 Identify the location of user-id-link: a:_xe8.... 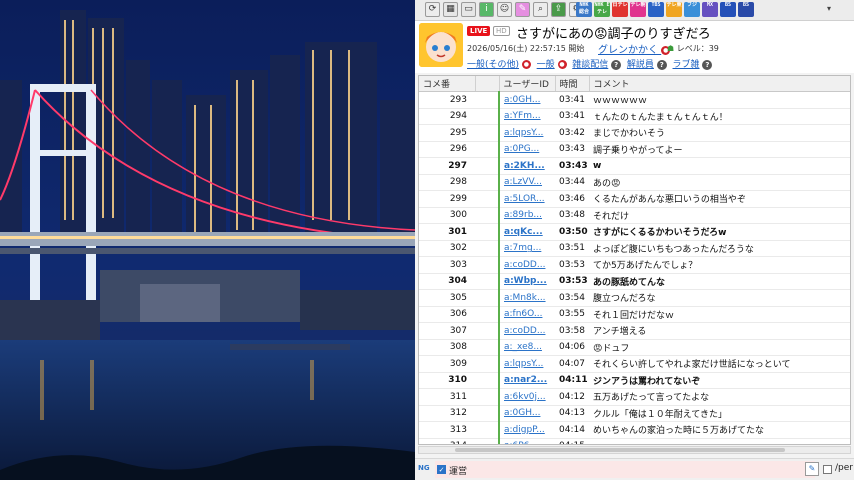
(527, 347).